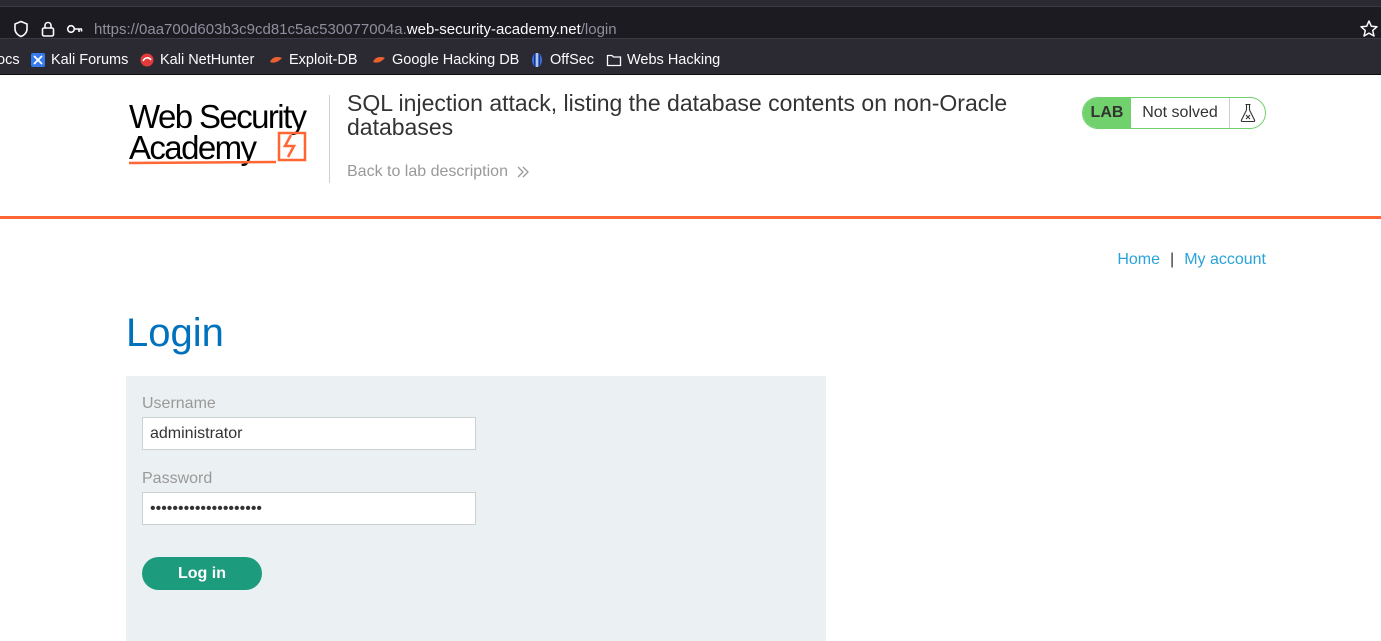 Image resolution: width=1381 pixels, height=641 pixels. What do you see at coordinates (309, 508) in the screenshot?
I see `password-input` at bounding box center [309, 508].